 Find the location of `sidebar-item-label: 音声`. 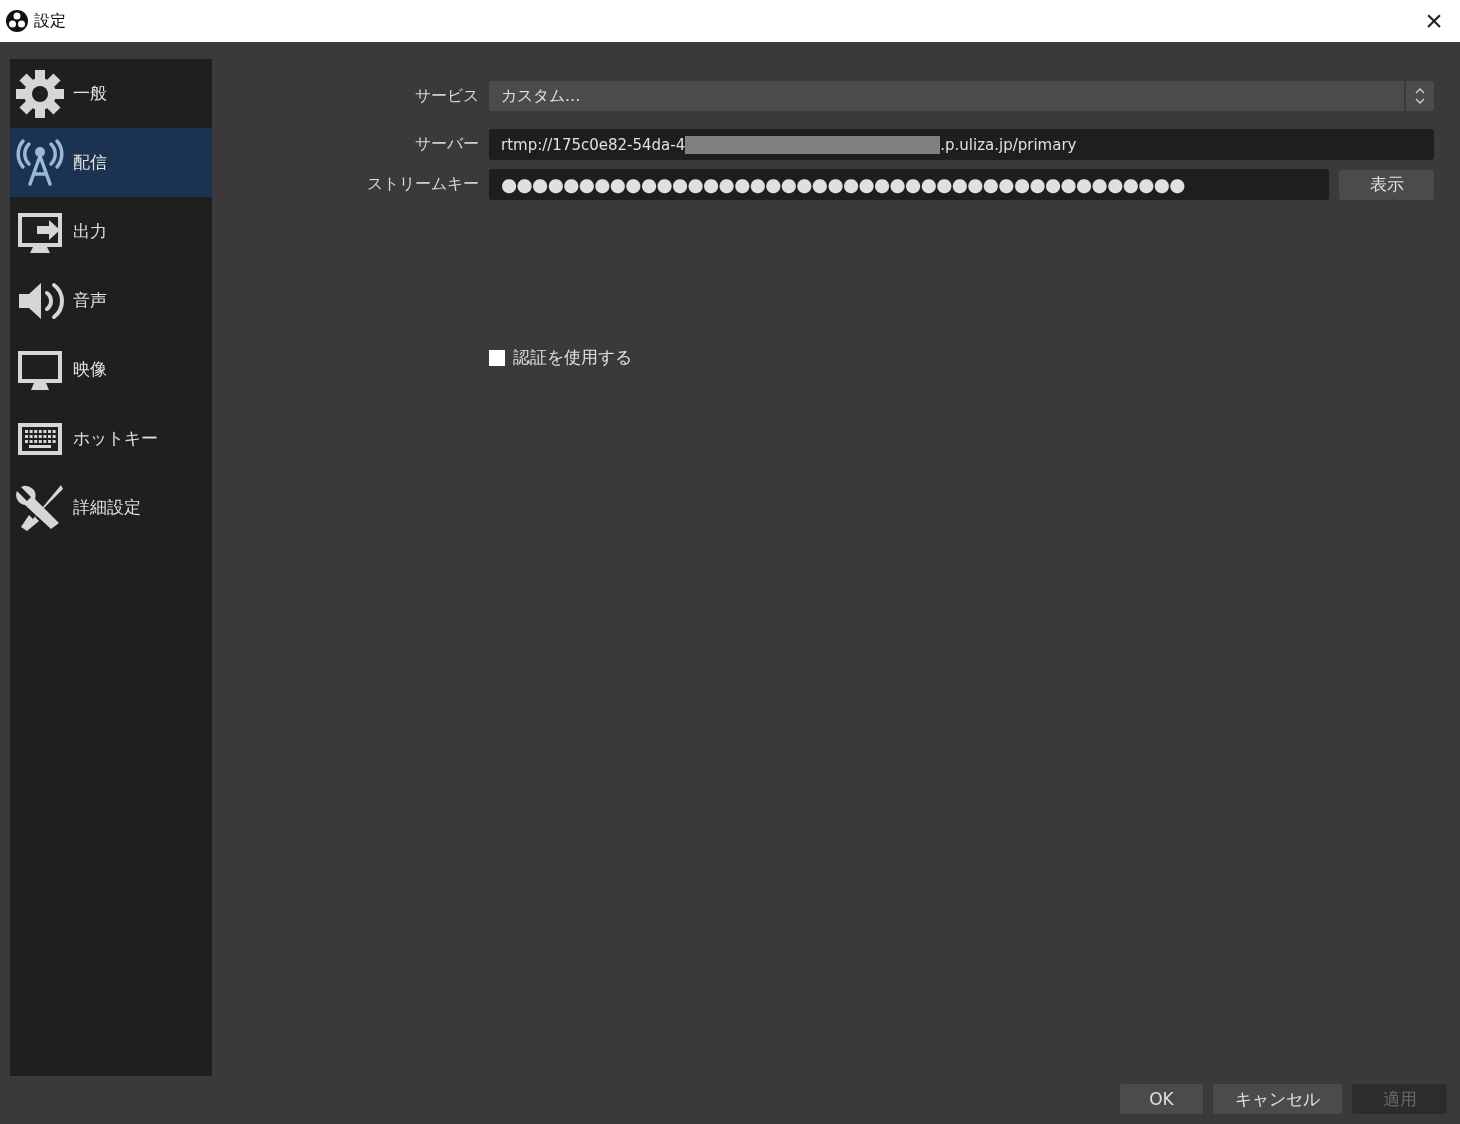

sidebar-item-label: 音声 is located at coordinates (90, 300).